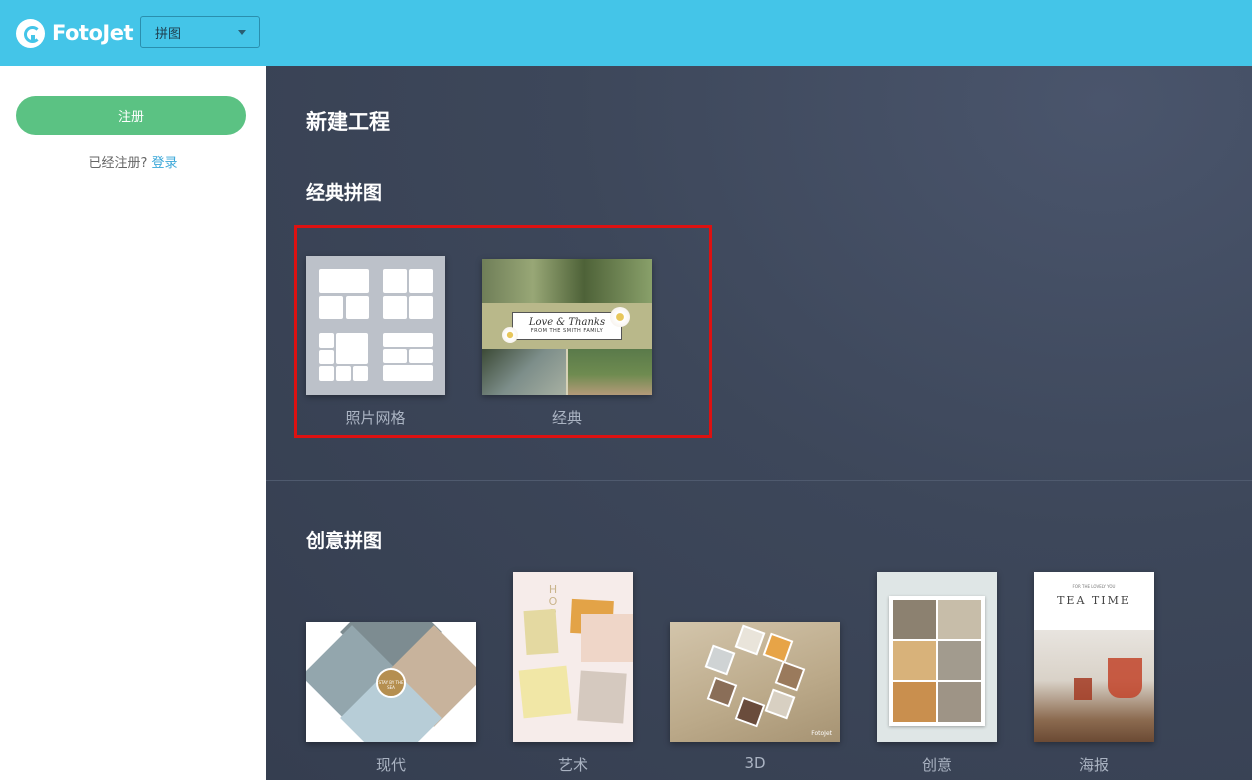  What do you see at coordinates (344, 193) in the screenshot?
I see `classic-section-title: 经典拼图` at bounding box center [344, 193].